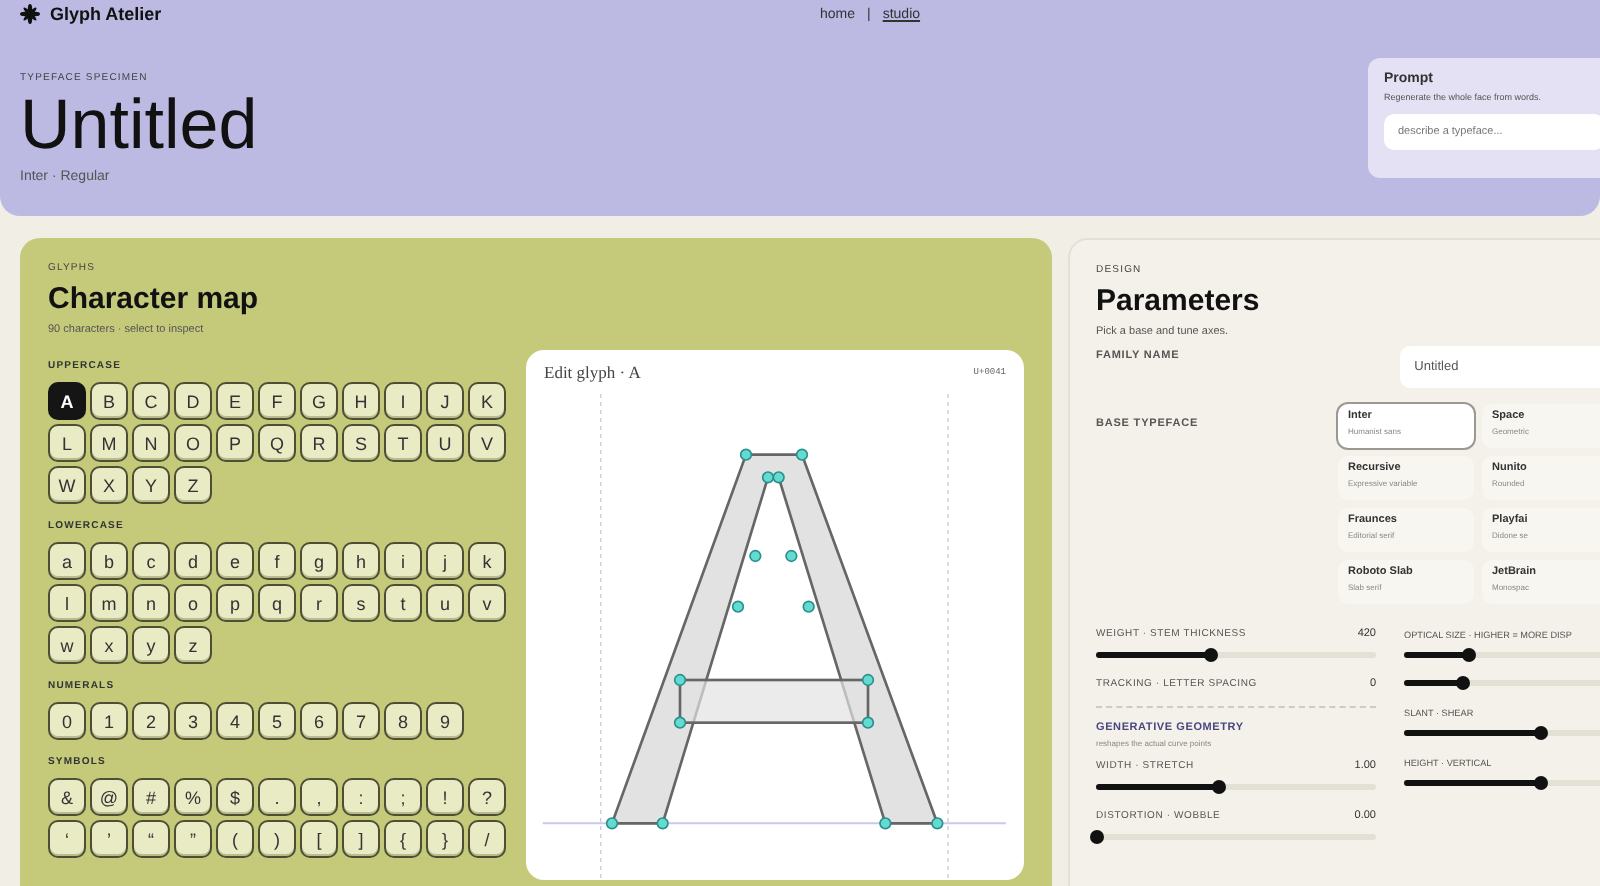 This screenshot has width=1600, height=886. What do you see at coordinates (445, 839) in the screenshot?
I see `glyph-key: }` at bounding box center [445, 839].